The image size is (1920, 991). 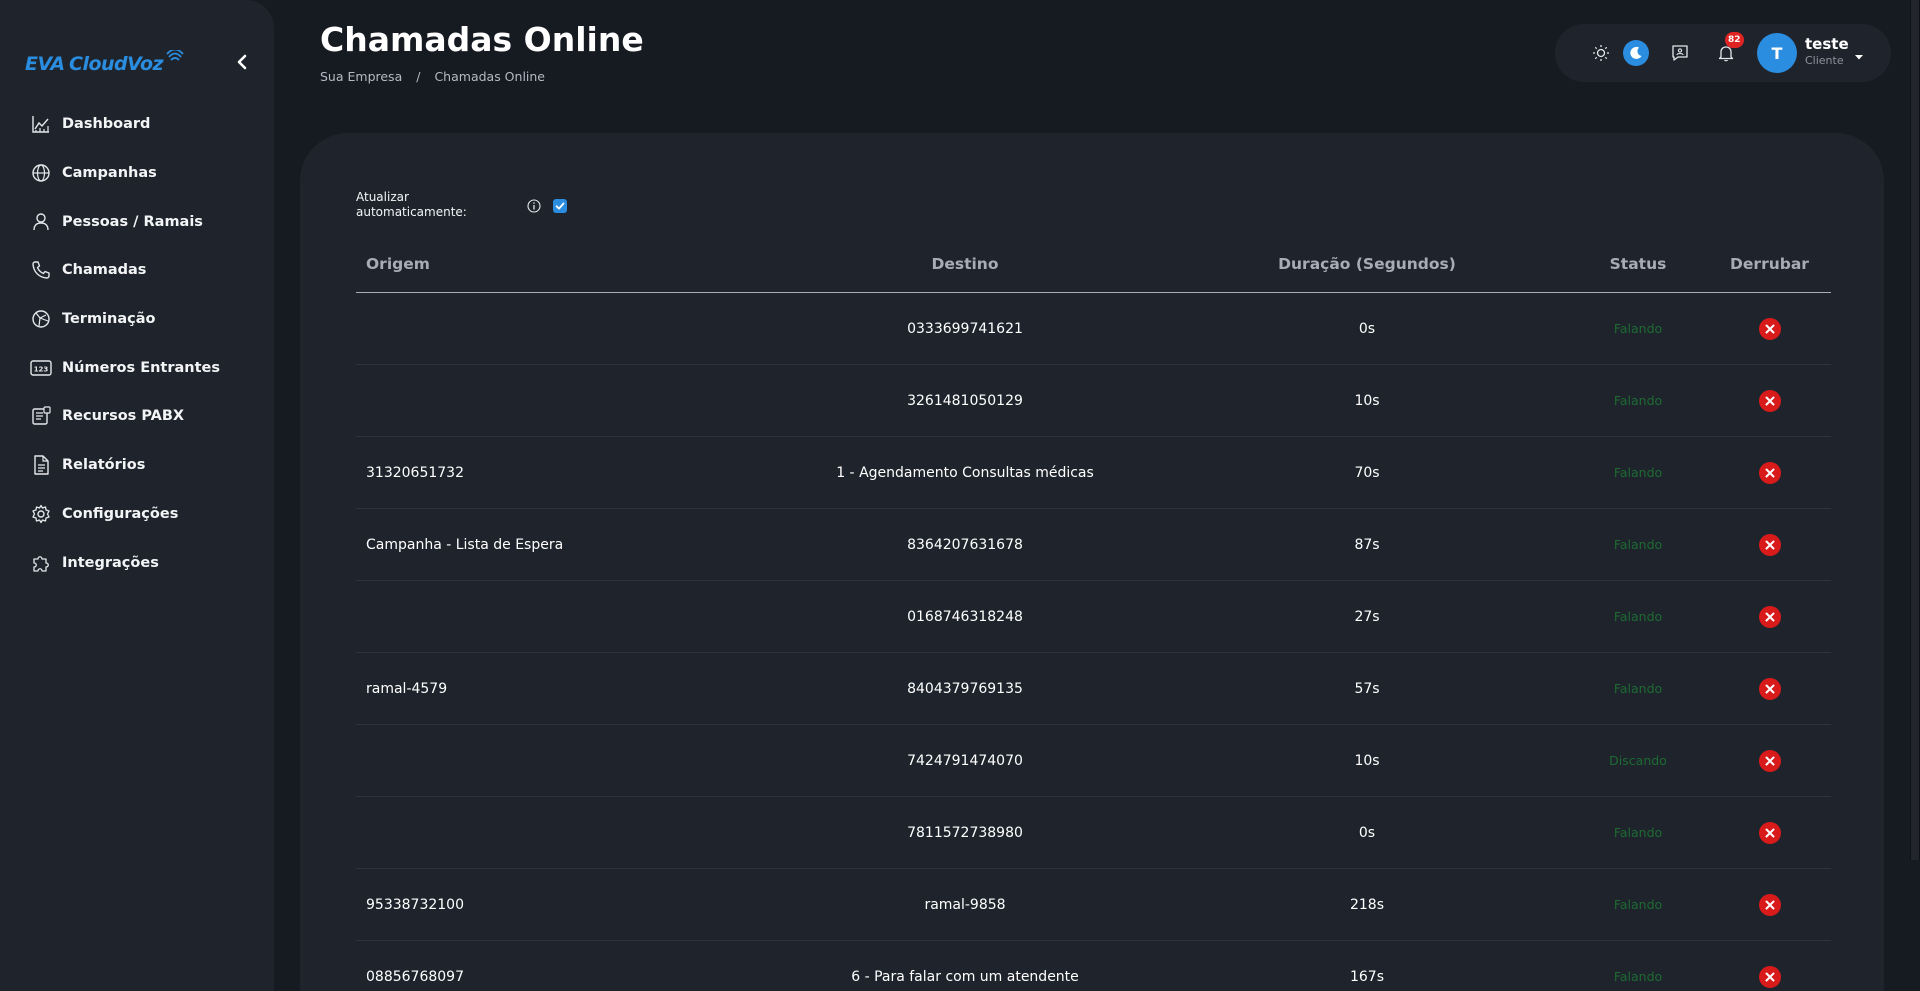 I want to click on cell-duracao: 0s, so click(x=1367, y=832).